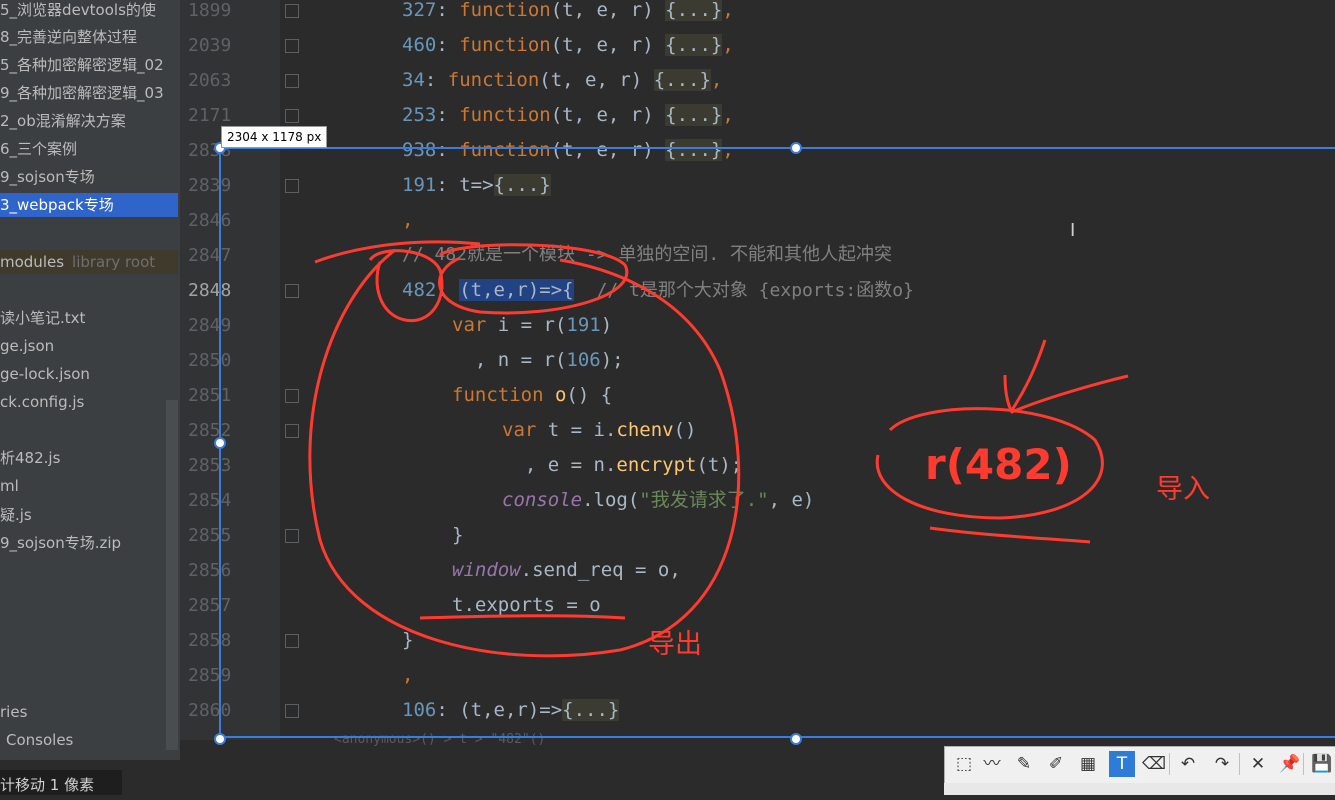 This screenshot has height=800, width=1335. Describe the element at coordinates (1139, 765) in the screenshot. I see `screenshot-toolbar: ⬚ 〰 ✎ ✐ ▦ T ⌫ ↶ ↷ ✕ 📌 💾` at that location.